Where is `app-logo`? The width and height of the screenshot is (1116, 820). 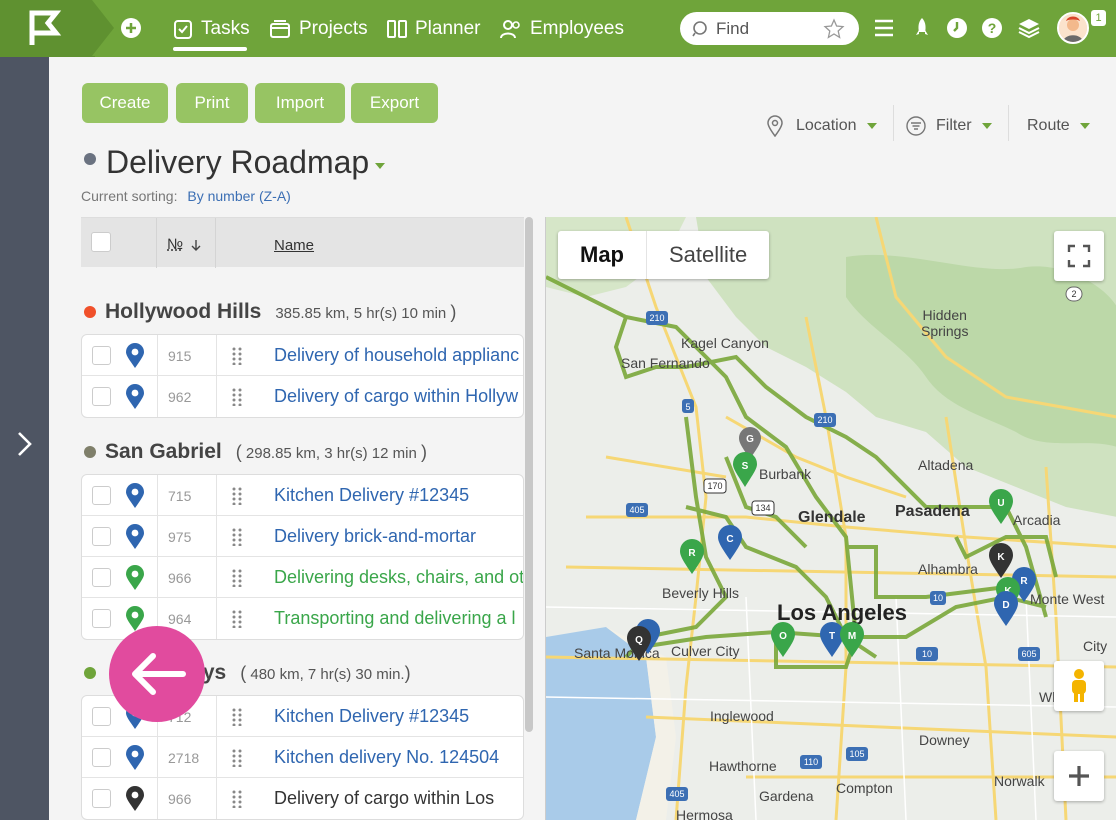 app-logo is located at coordinates (47, 28).